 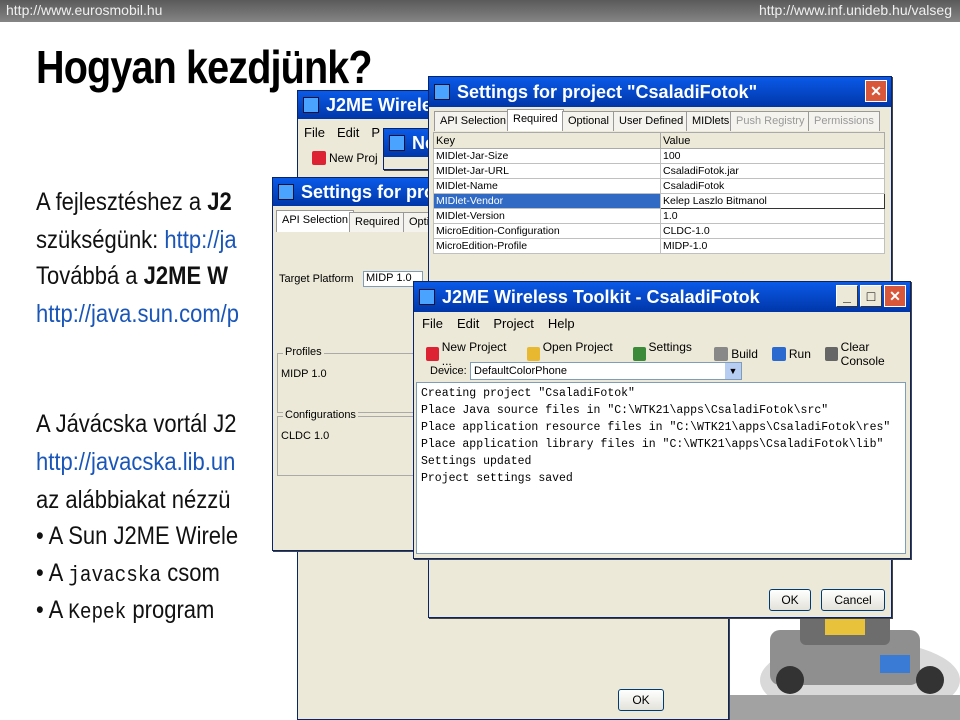 I want to click on table-row: MicroEdition-Profile MIDP-1.0, so click(x=659, y=246).